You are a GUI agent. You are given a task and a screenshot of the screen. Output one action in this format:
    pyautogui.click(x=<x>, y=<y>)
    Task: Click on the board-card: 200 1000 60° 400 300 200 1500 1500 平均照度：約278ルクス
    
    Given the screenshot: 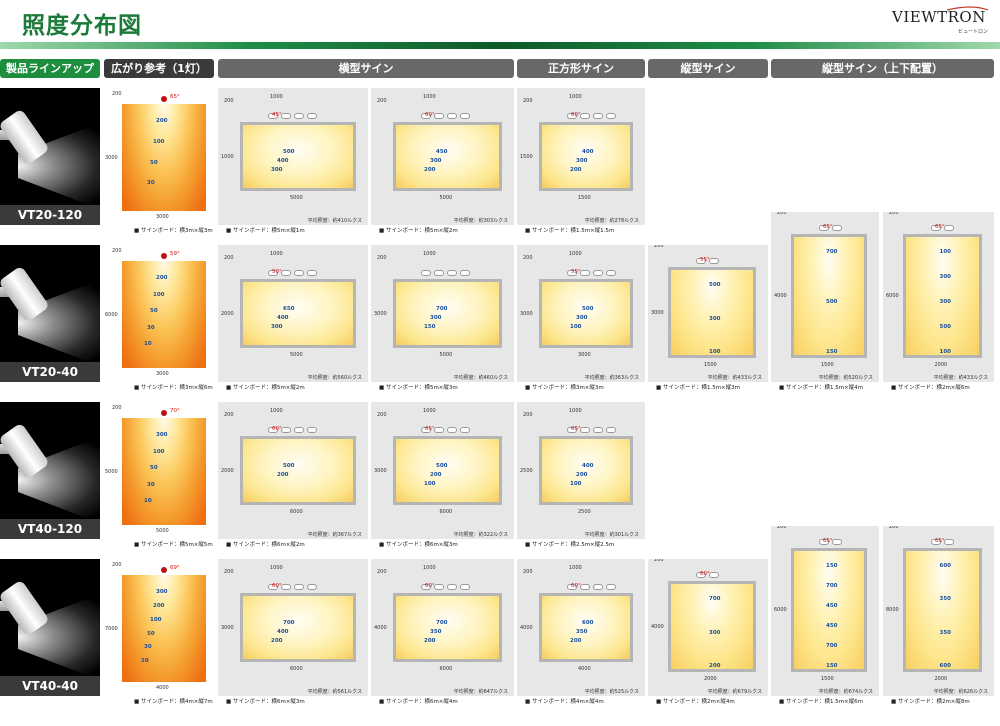 What is the action you would take?
    pyautogui.click(x=581, y=156)
    